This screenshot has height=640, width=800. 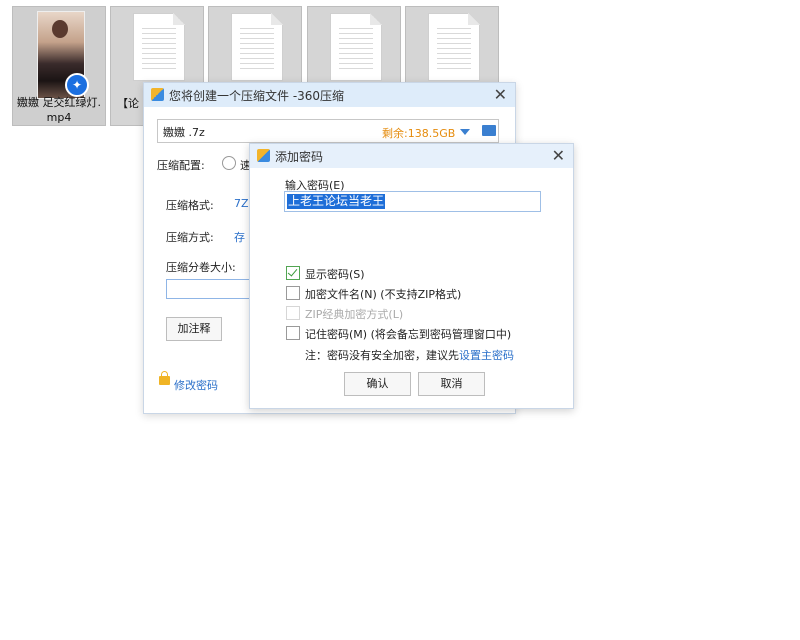 What do you see at coordinates (184, 132) in the screenshot?
I see `archive-file-name: 嫐嫐 .7z` at bounding box center [184, 132].